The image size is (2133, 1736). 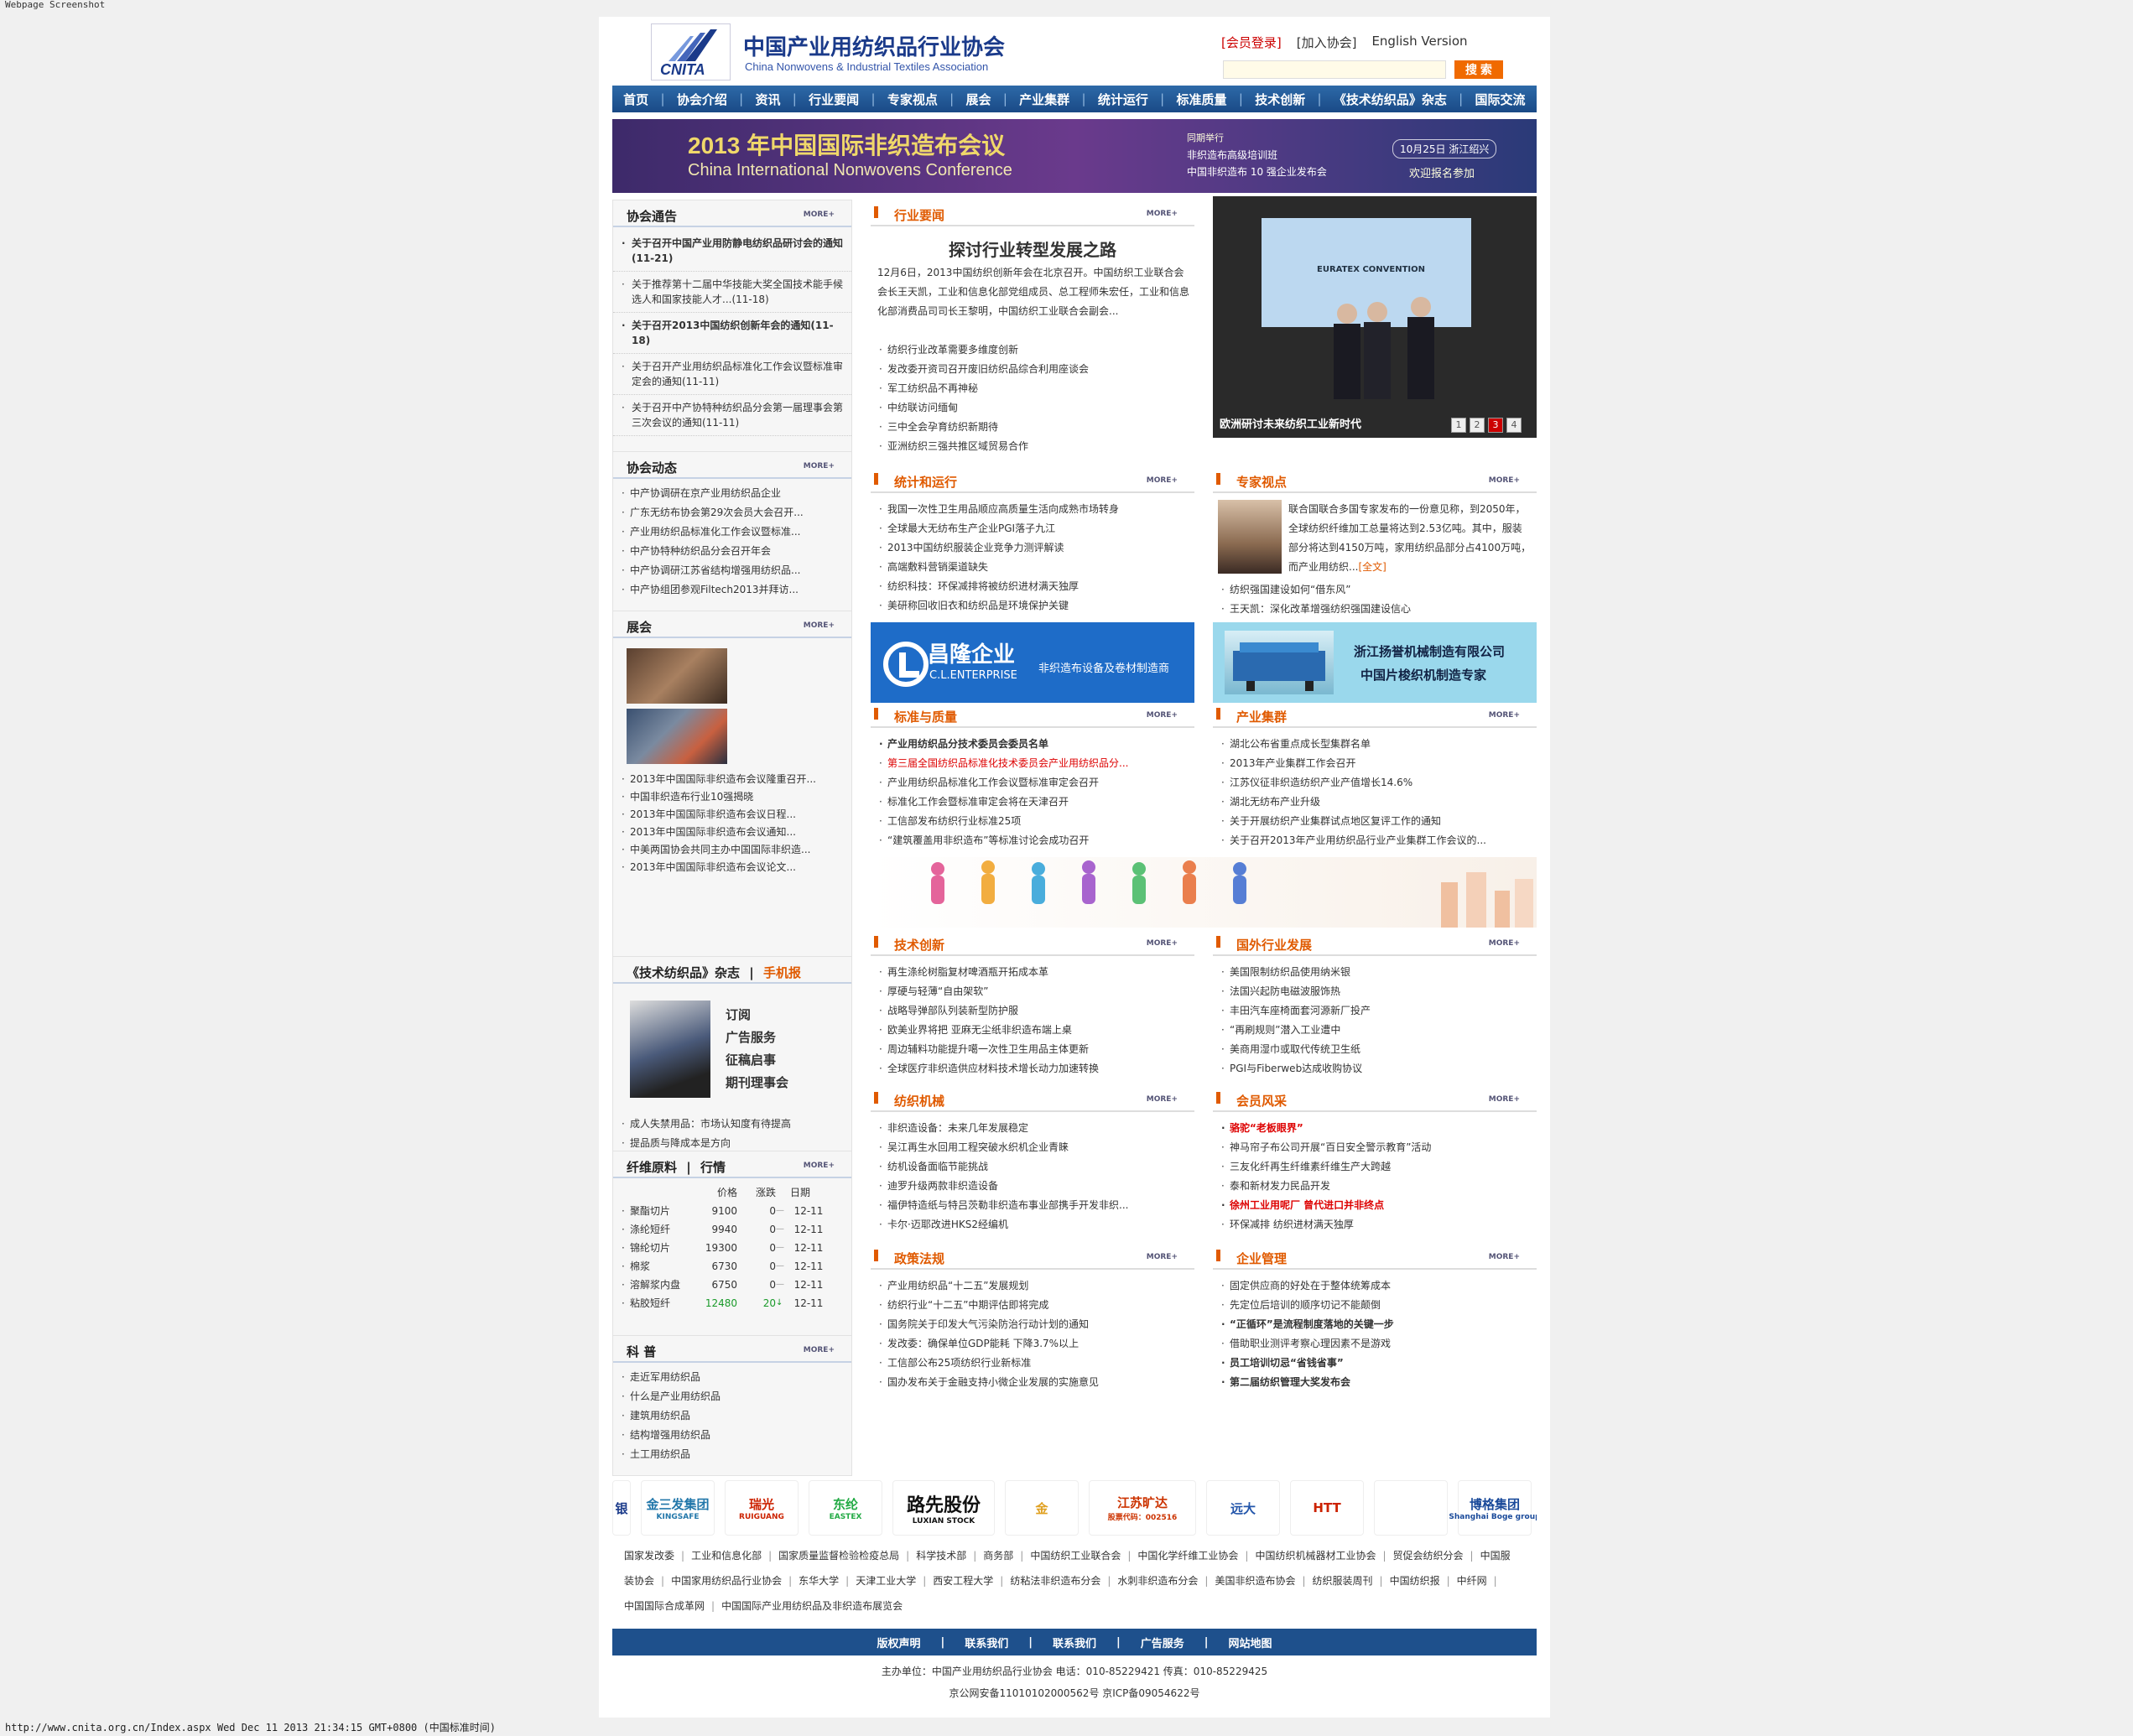 I want to click on list-item: 关于召开中国产业用防静电纺织品研讨会的通知(11-21), so click(x=732, y=252).